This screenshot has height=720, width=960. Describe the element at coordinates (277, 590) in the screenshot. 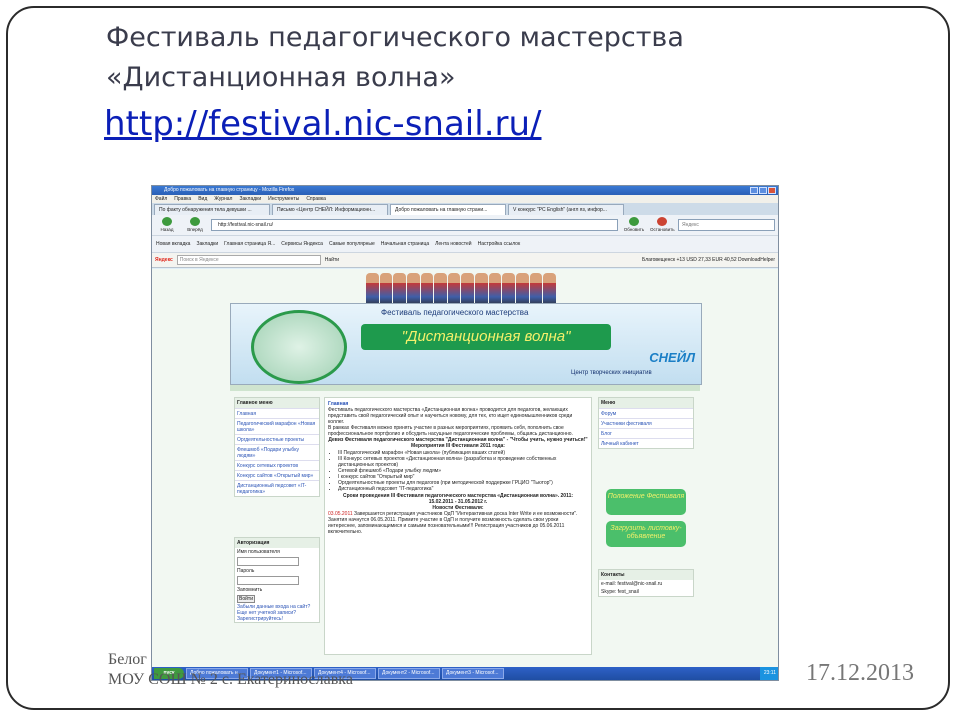

I see `remember-checkbox: Запомнить` at that location.